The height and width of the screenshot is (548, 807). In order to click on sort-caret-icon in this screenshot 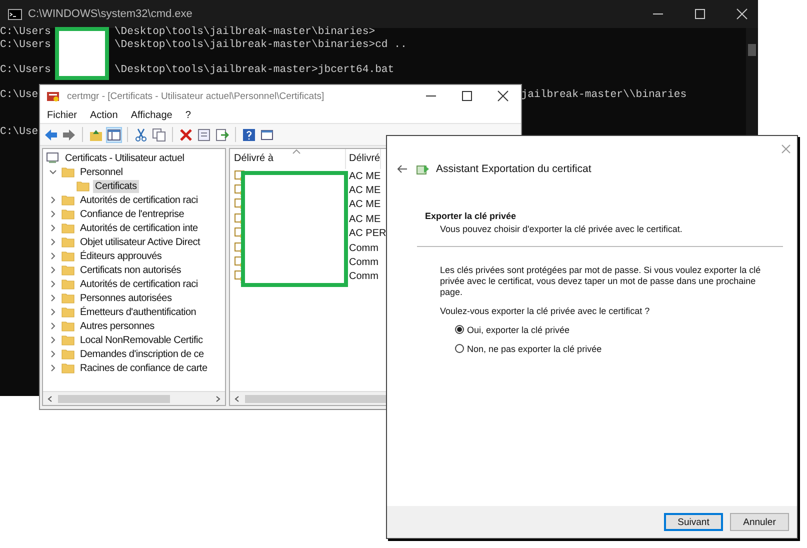, I will do `click(296, 151)`.